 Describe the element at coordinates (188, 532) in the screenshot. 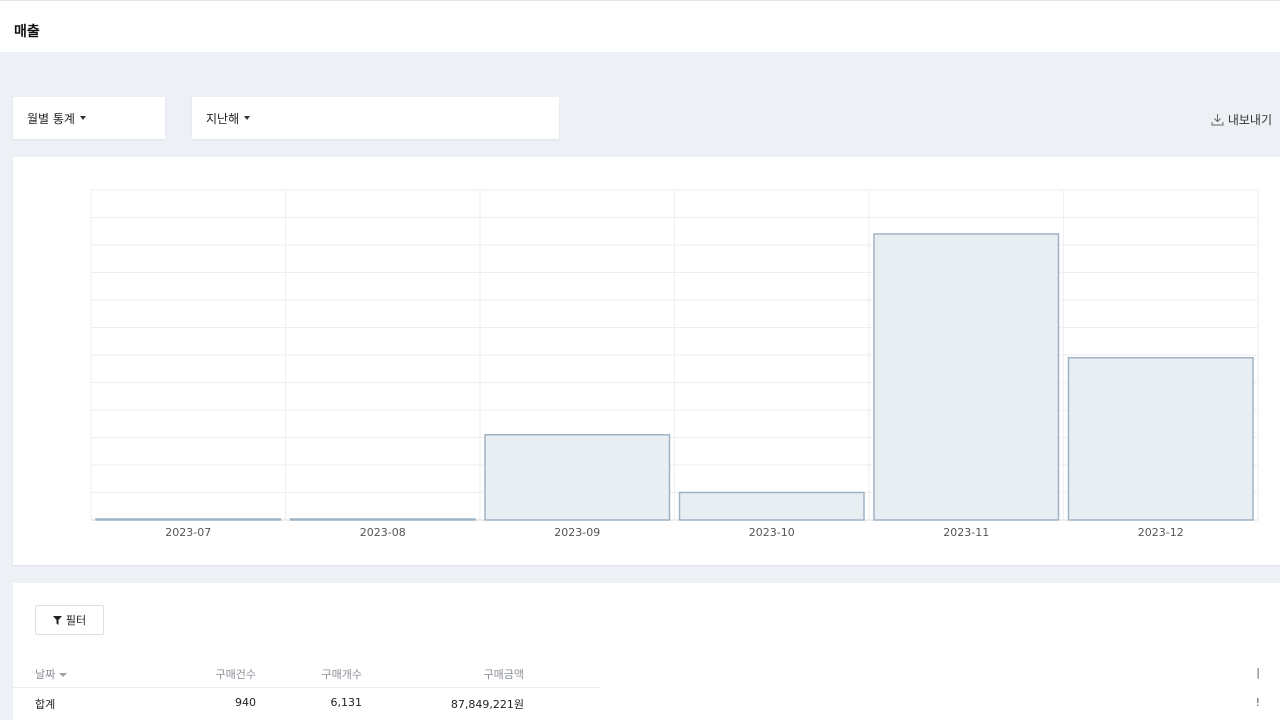

I see `x-tick-label: 2023-07` at that location.